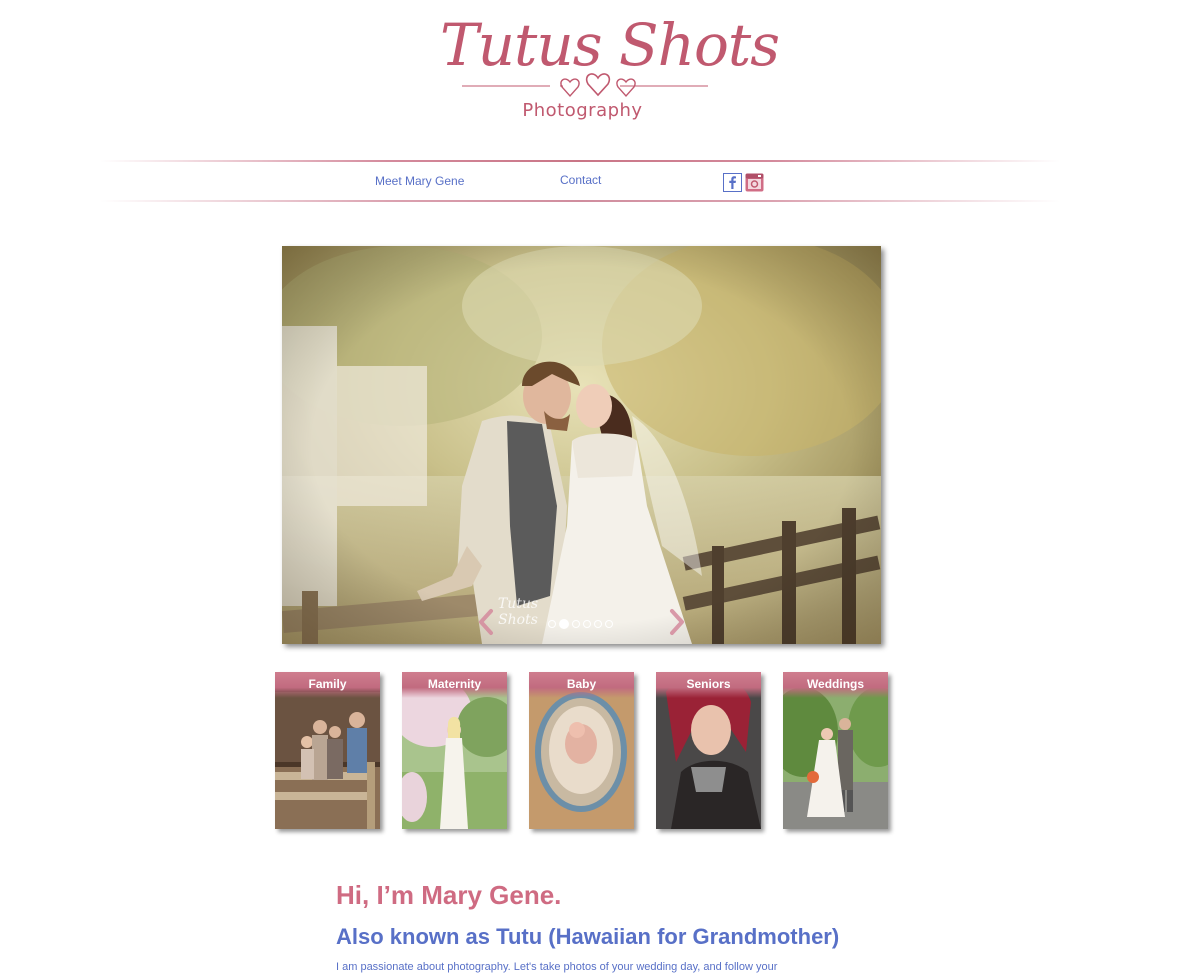 The image size is (1197, 975). What do you see at coordinates (486, 622) in the screenshot?
I see `prev-slide-arrow-icon` at bounding box center [486, 622].